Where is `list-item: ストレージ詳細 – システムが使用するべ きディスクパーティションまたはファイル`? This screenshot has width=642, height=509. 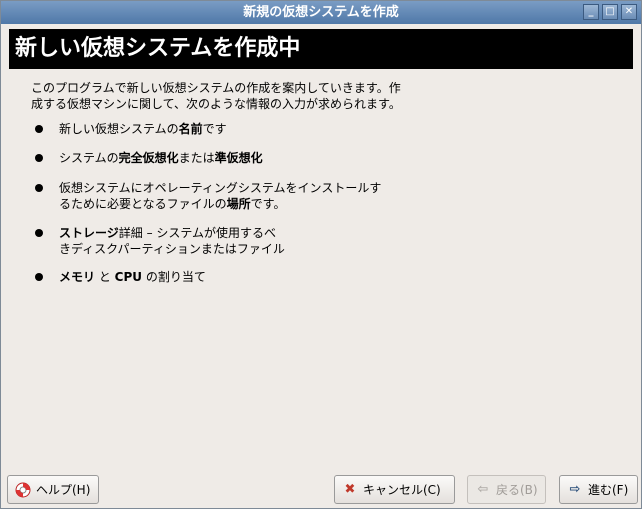
list-item: ストレージ詳細 – システムが使用するべ きディスクパーティションまたはファイル is located at coordinates (241, 241).